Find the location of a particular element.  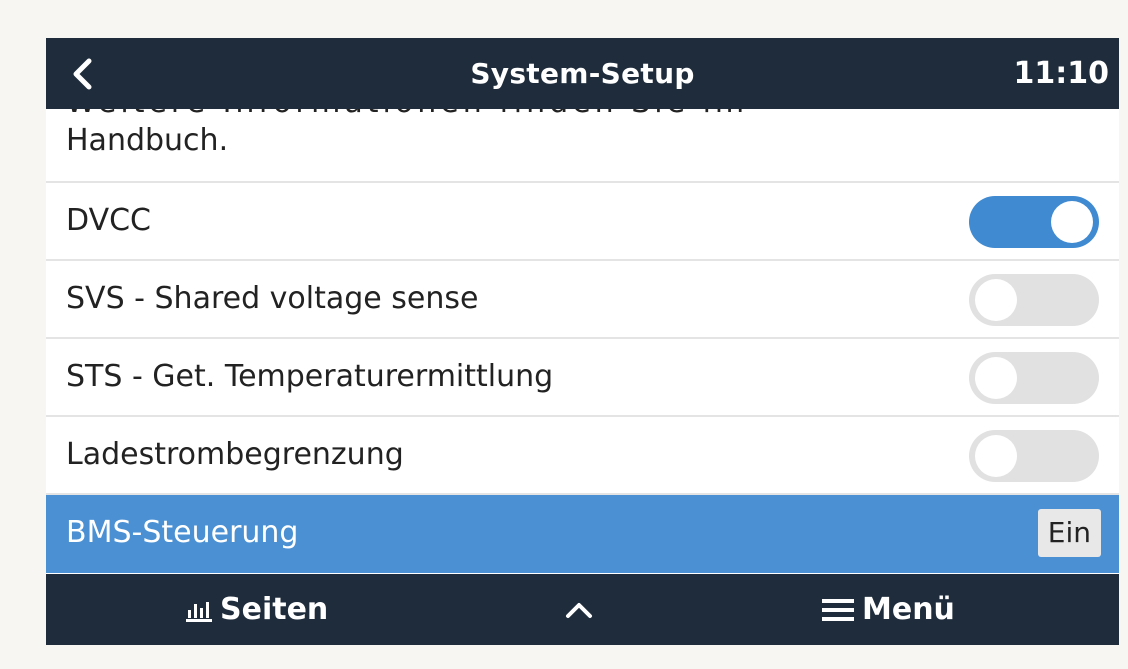

menu-button: Menü is located at coordinates (888, 609).